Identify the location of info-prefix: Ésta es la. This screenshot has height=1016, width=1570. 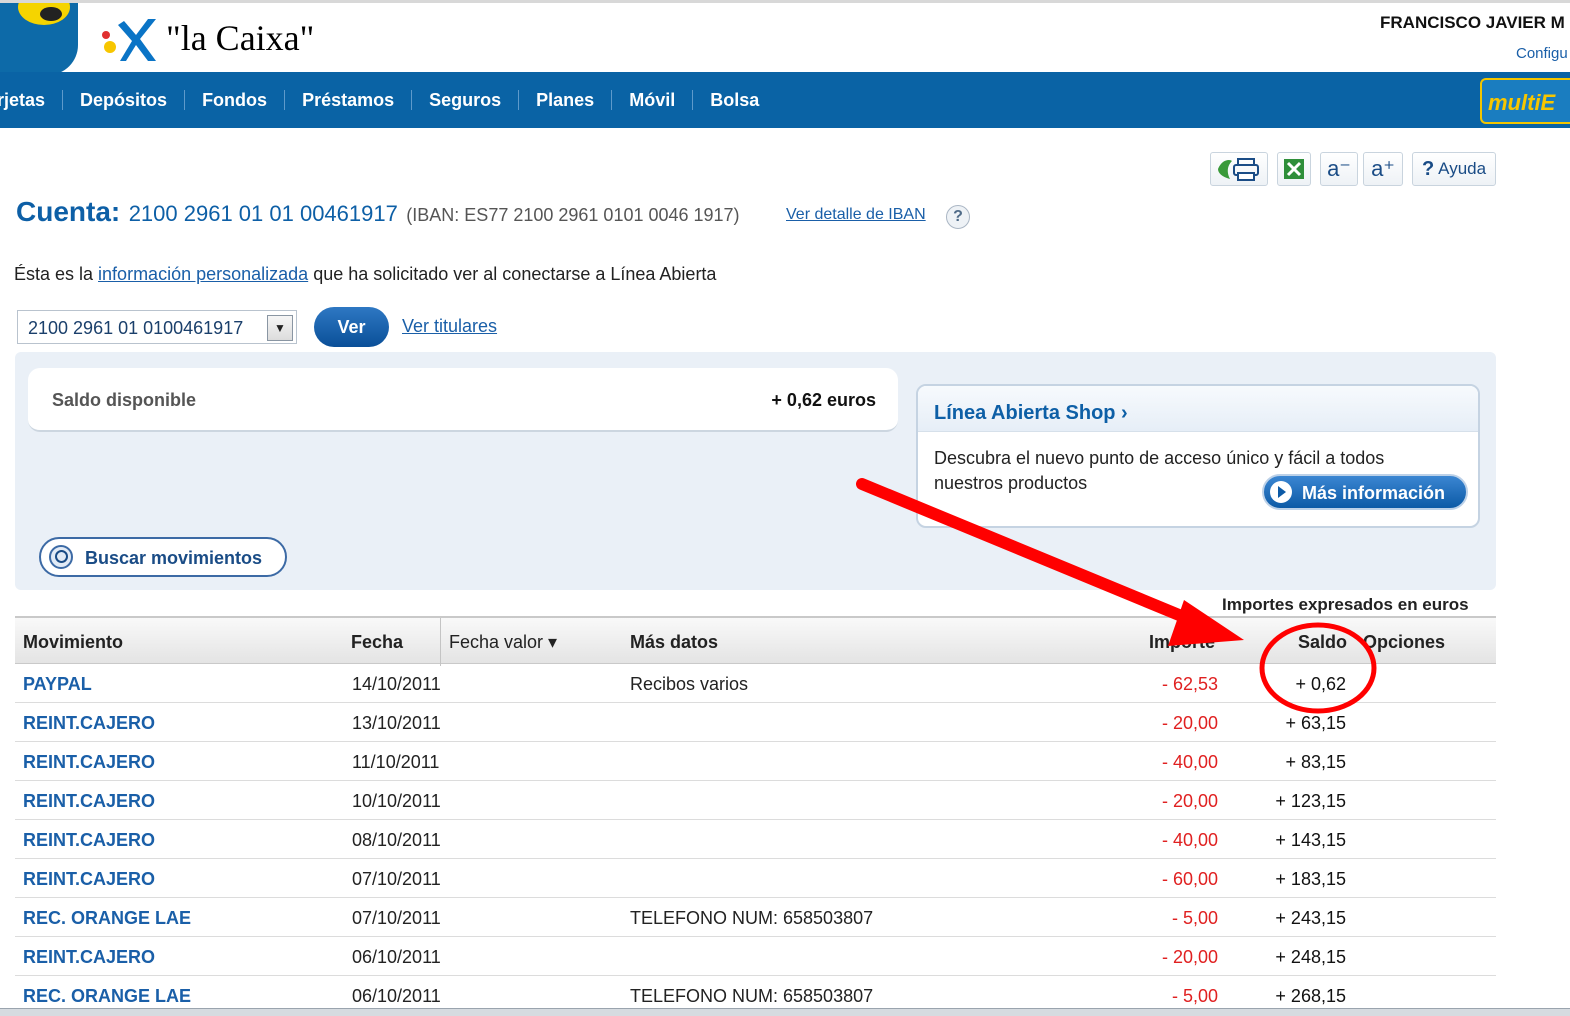
(56, 274).